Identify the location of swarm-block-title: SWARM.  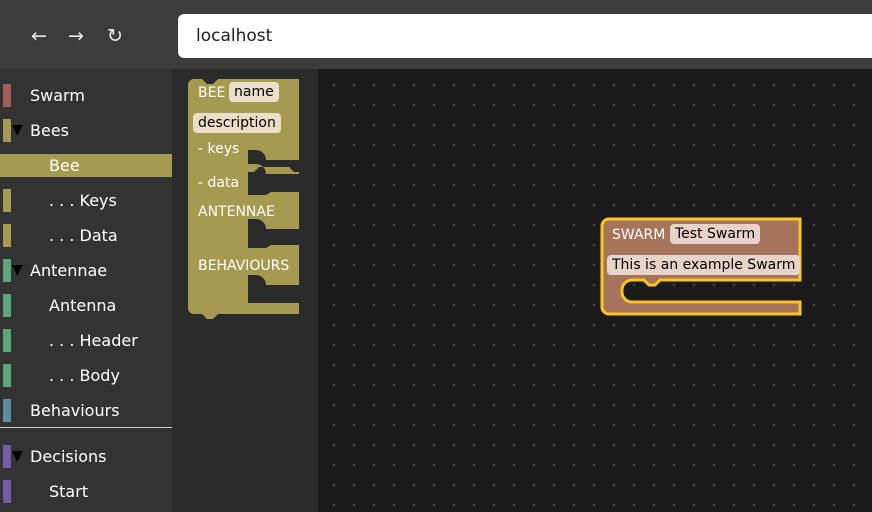
(639, 235).